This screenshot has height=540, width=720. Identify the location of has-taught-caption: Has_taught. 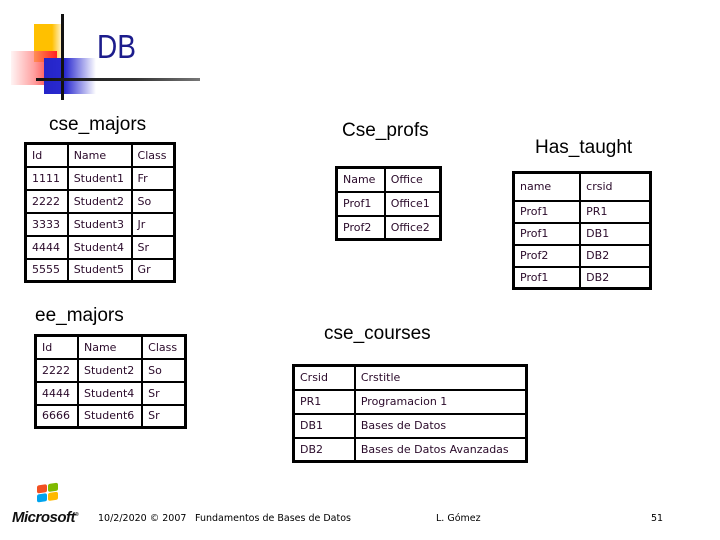
(584, 147).